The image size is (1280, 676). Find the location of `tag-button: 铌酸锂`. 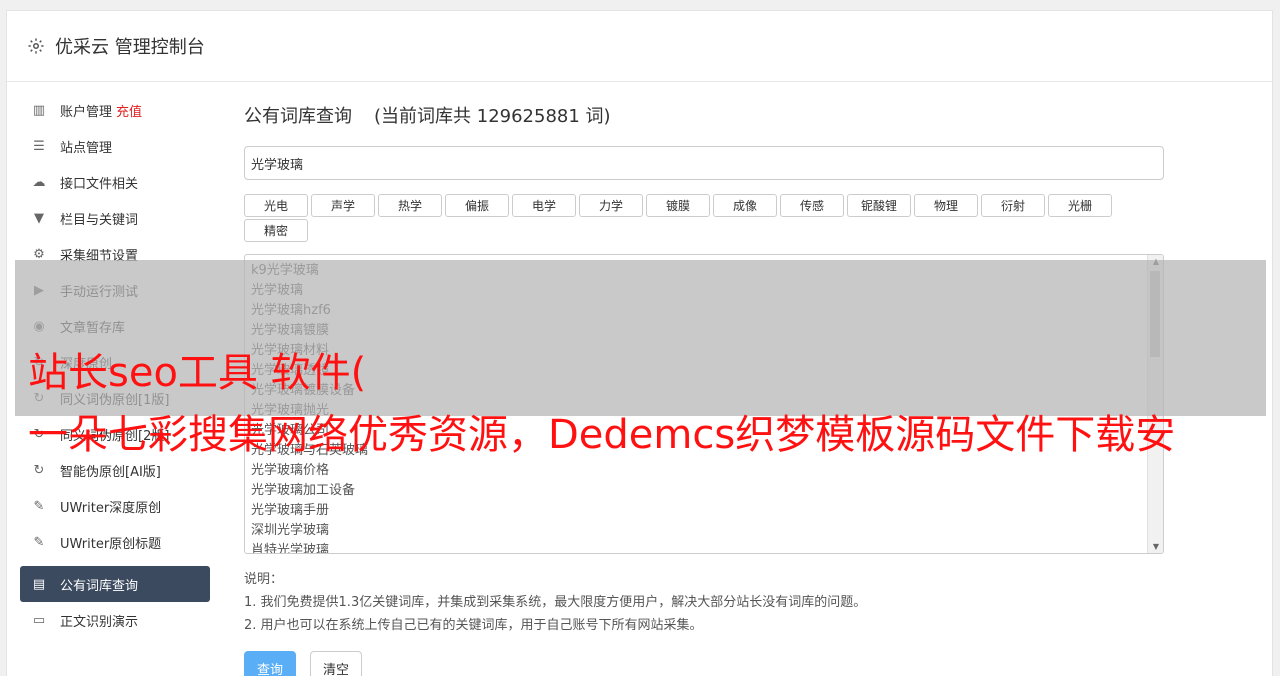

tag-button: 铌酸锂 is located at coordinates (879, 205).